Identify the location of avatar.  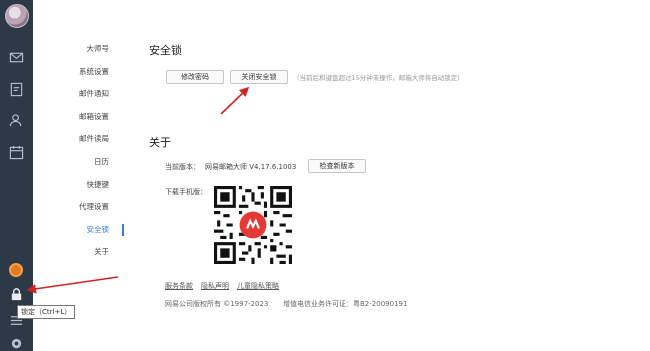
(17, 16).